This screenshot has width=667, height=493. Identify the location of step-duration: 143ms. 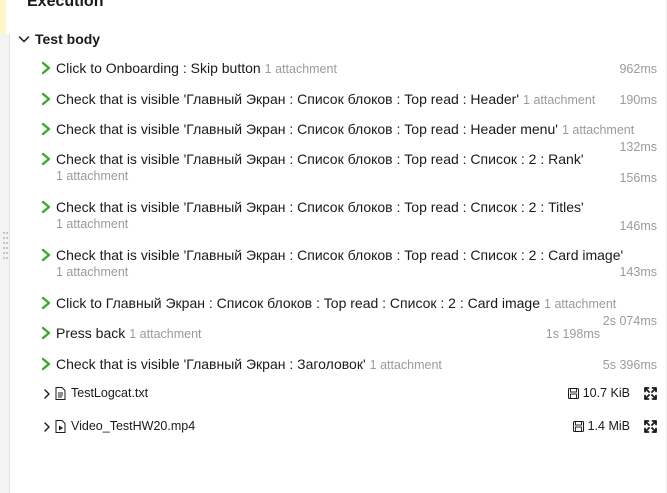
(638, 272).